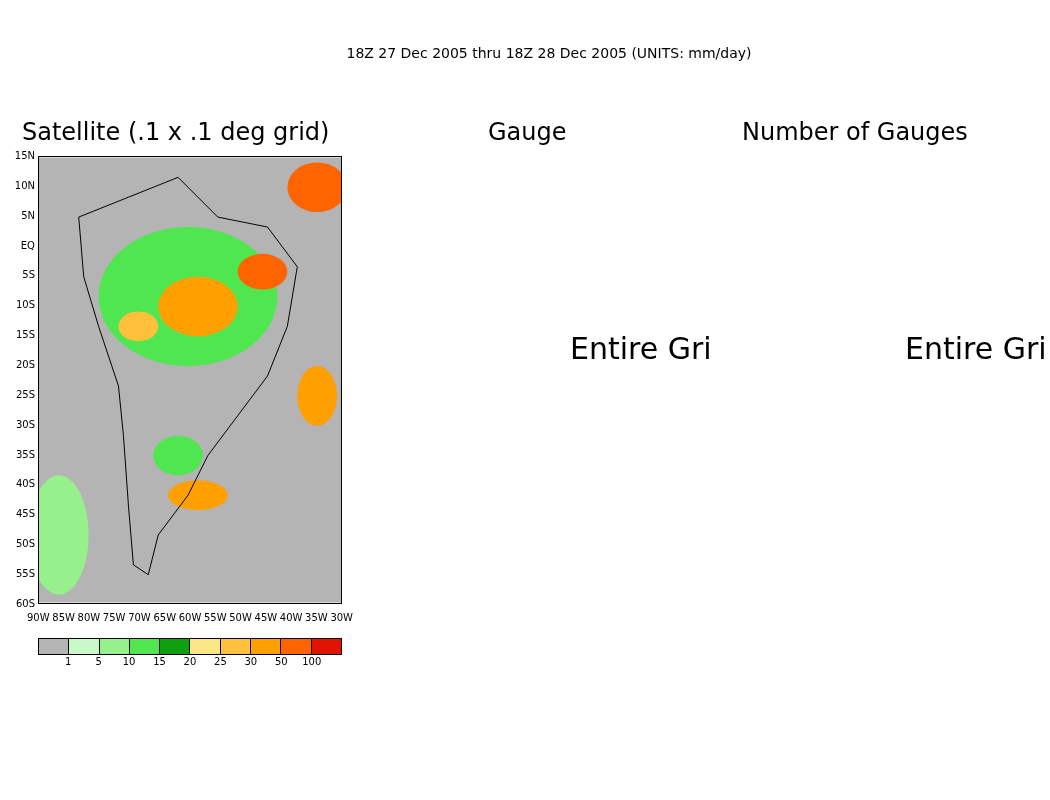  Describe the element at coordinates (25, 424) in the screenshot. I see `latitude-label: 30S` at that location.